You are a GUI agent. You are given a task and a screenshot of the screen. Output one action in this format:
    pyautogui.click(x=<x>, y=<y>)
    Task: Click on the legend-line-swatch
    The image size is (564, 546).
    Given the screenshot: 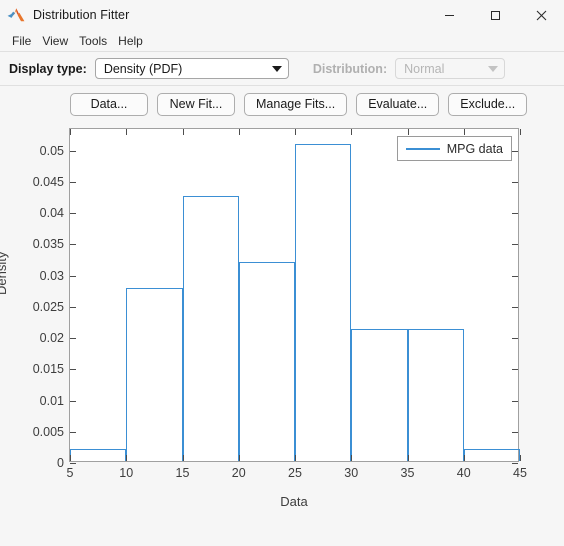 What is the action you would take?
    pyautogui.click(x=422, y=148)
    